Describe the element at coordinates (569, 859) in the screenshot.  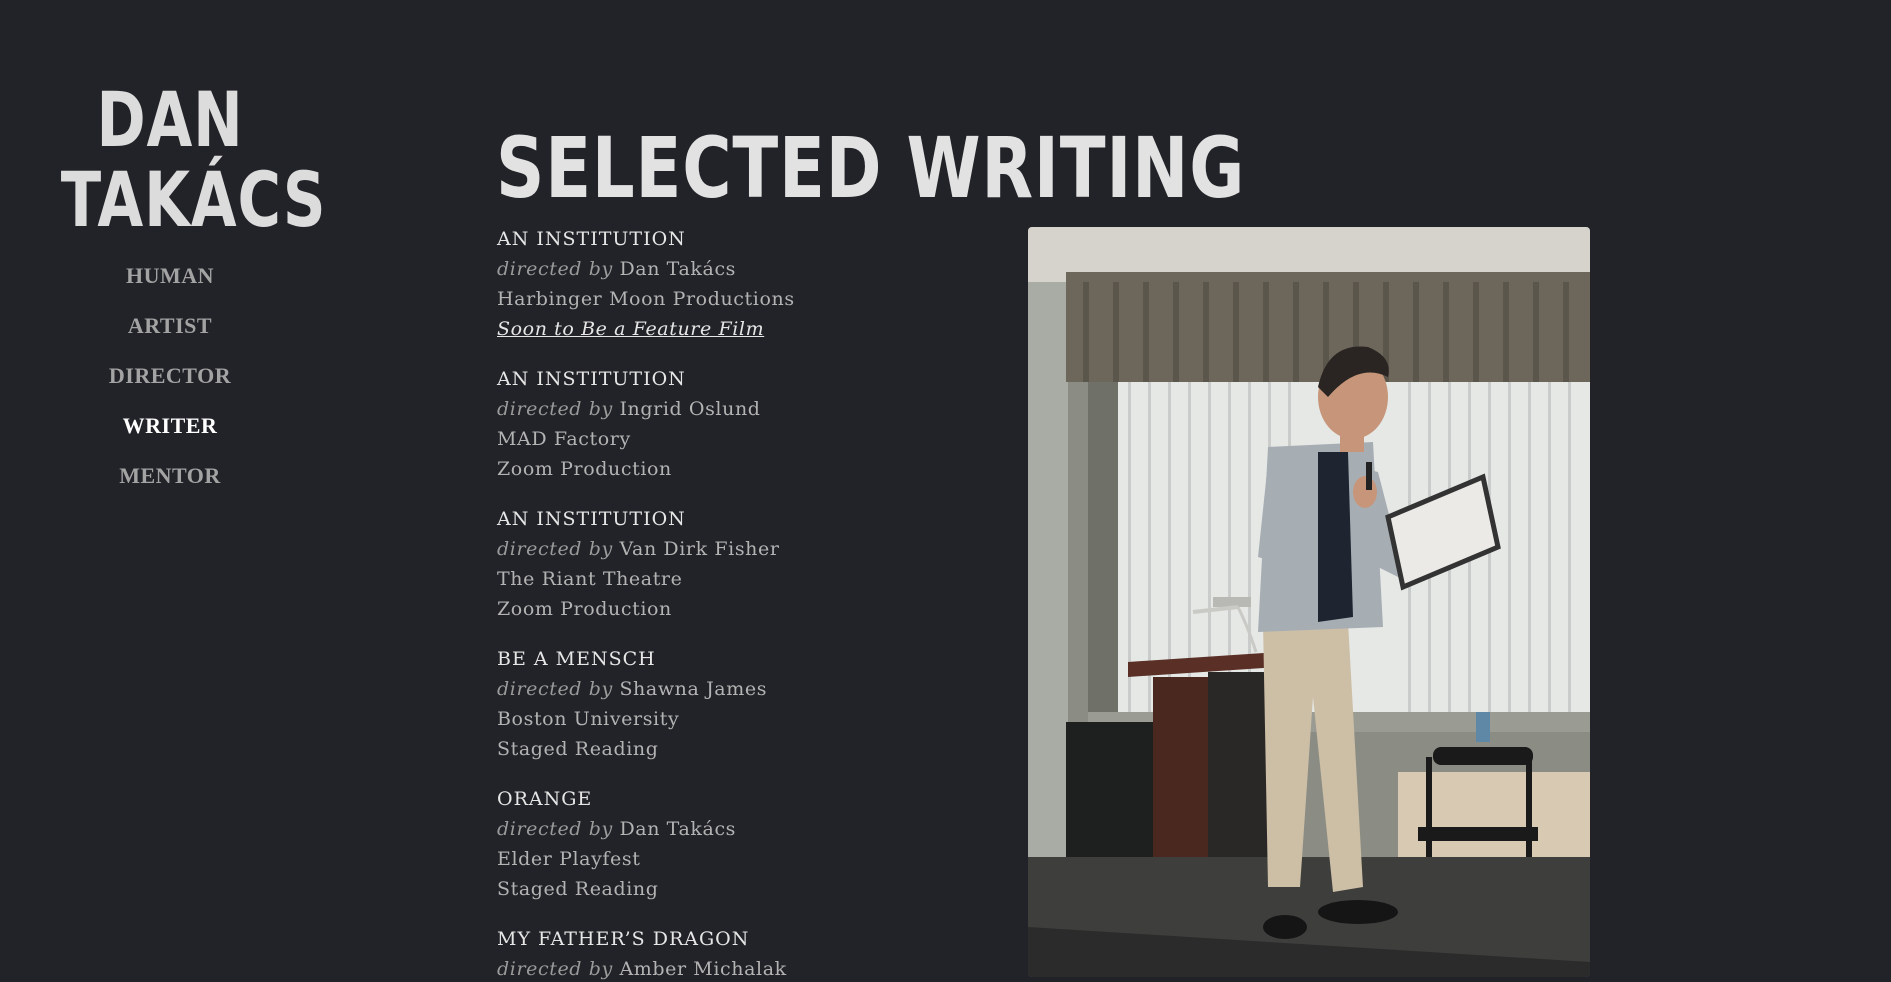
I see `work-company: Elder Playfest` at that location.